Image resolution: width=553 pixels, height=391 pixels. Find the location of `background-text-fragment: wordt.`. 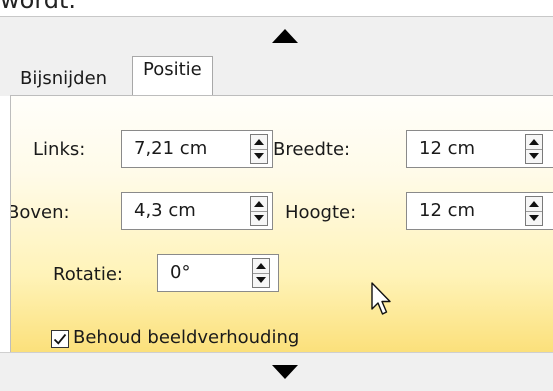

background-text-fragment: wordt. is located at coordinates (38, 7).